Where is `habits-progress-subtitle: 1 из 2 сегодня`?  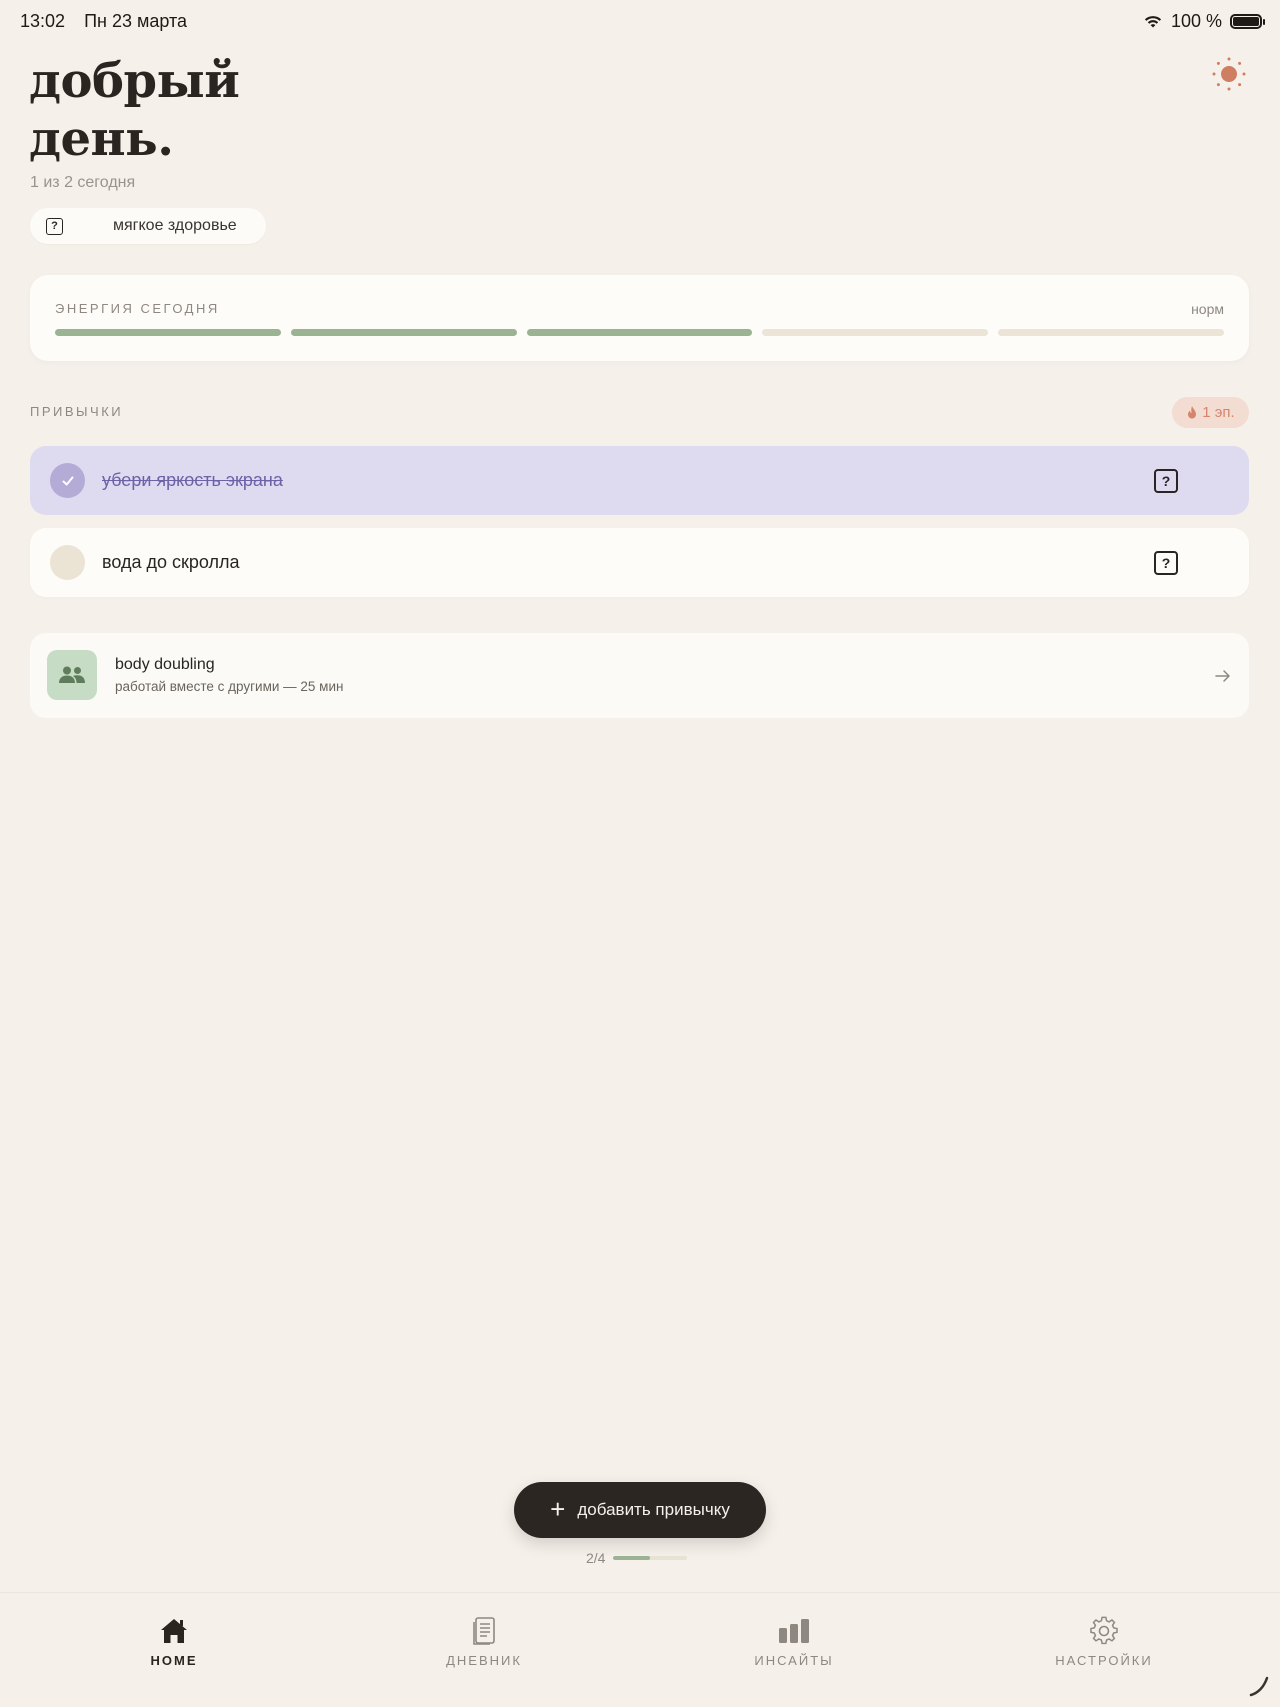 habits-progress-subtitle: 1 из 2 сегодня is located at coordinates (83, 182).